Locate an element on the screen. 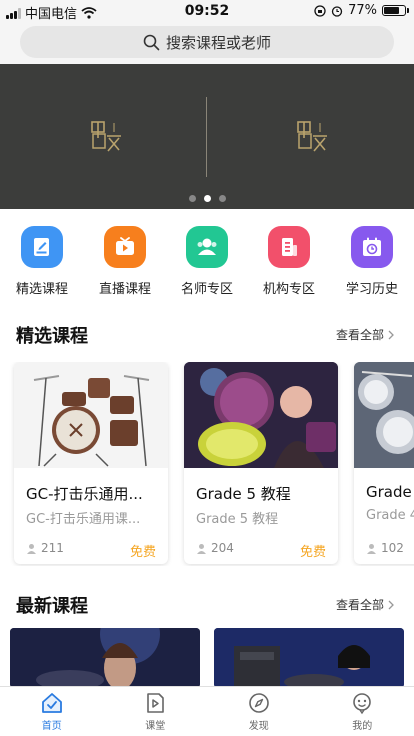  tab-profile: 我的 is located at coordinates (362, 711).